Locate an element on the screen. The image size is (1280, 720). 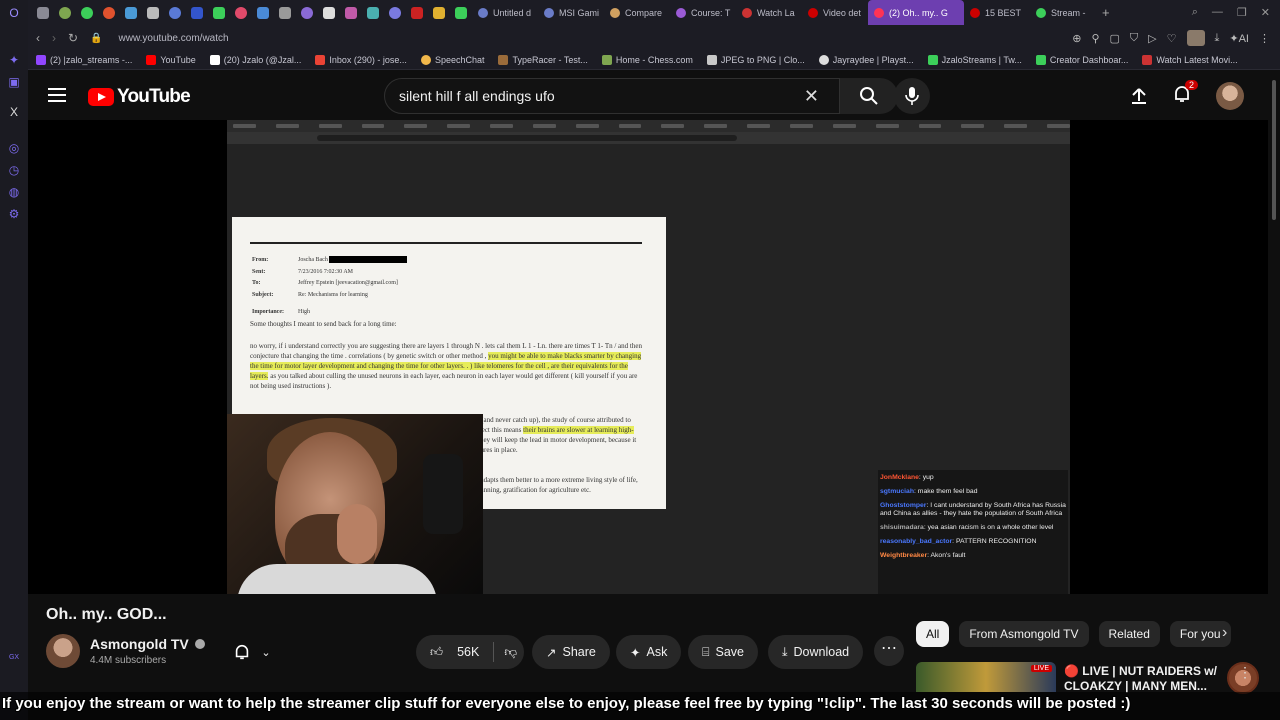
thumbs-up-icon: 👍︎ is located at coordinates (437, 651).